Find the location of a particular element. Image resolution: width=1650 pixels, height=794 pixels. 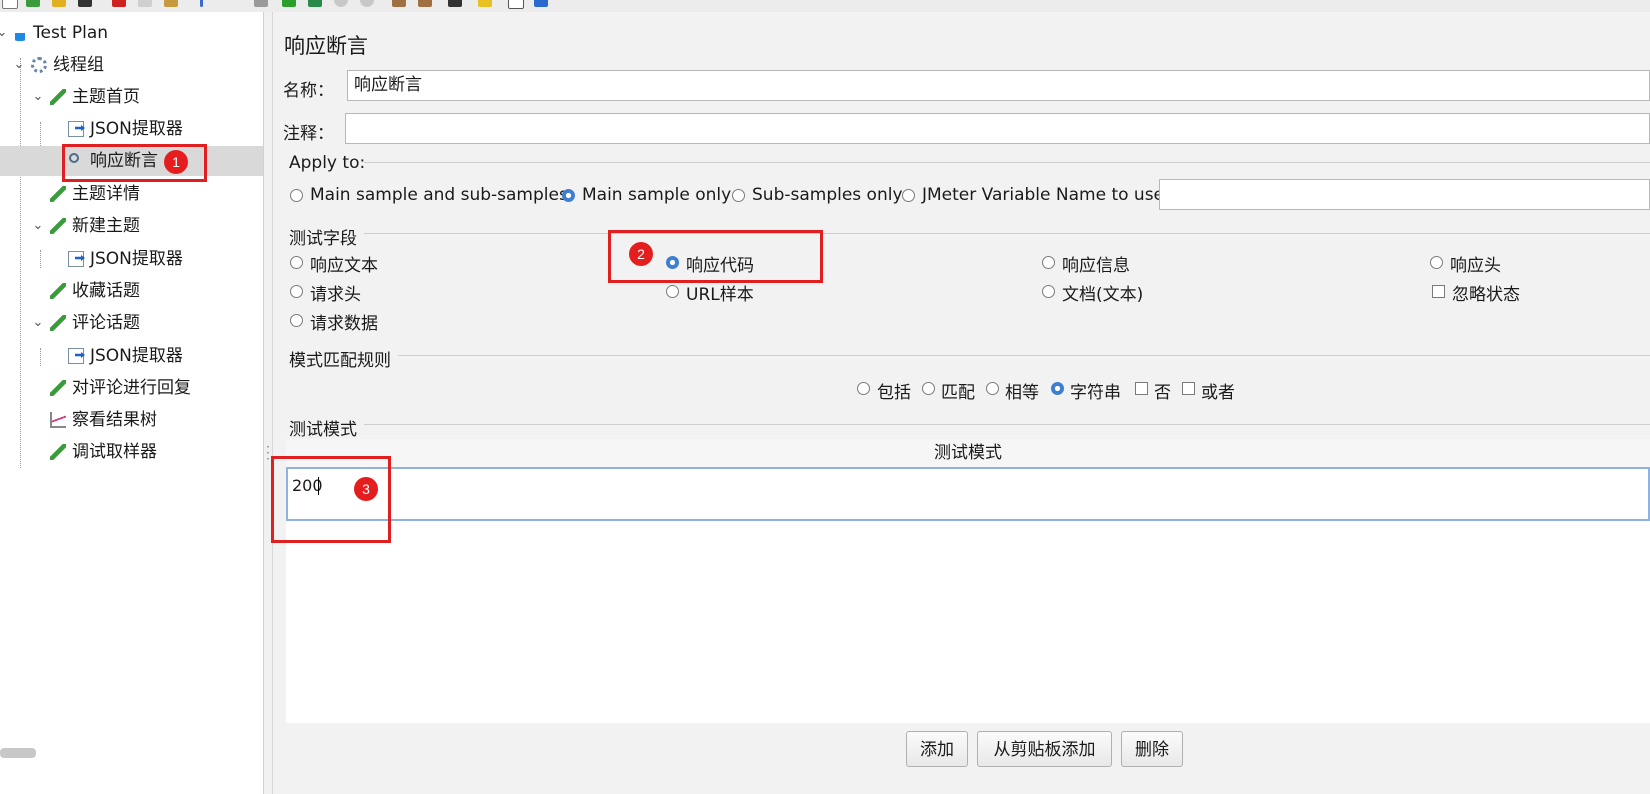

tree-node-sampler: 调试取样器 is located at coordinates (131, 452).